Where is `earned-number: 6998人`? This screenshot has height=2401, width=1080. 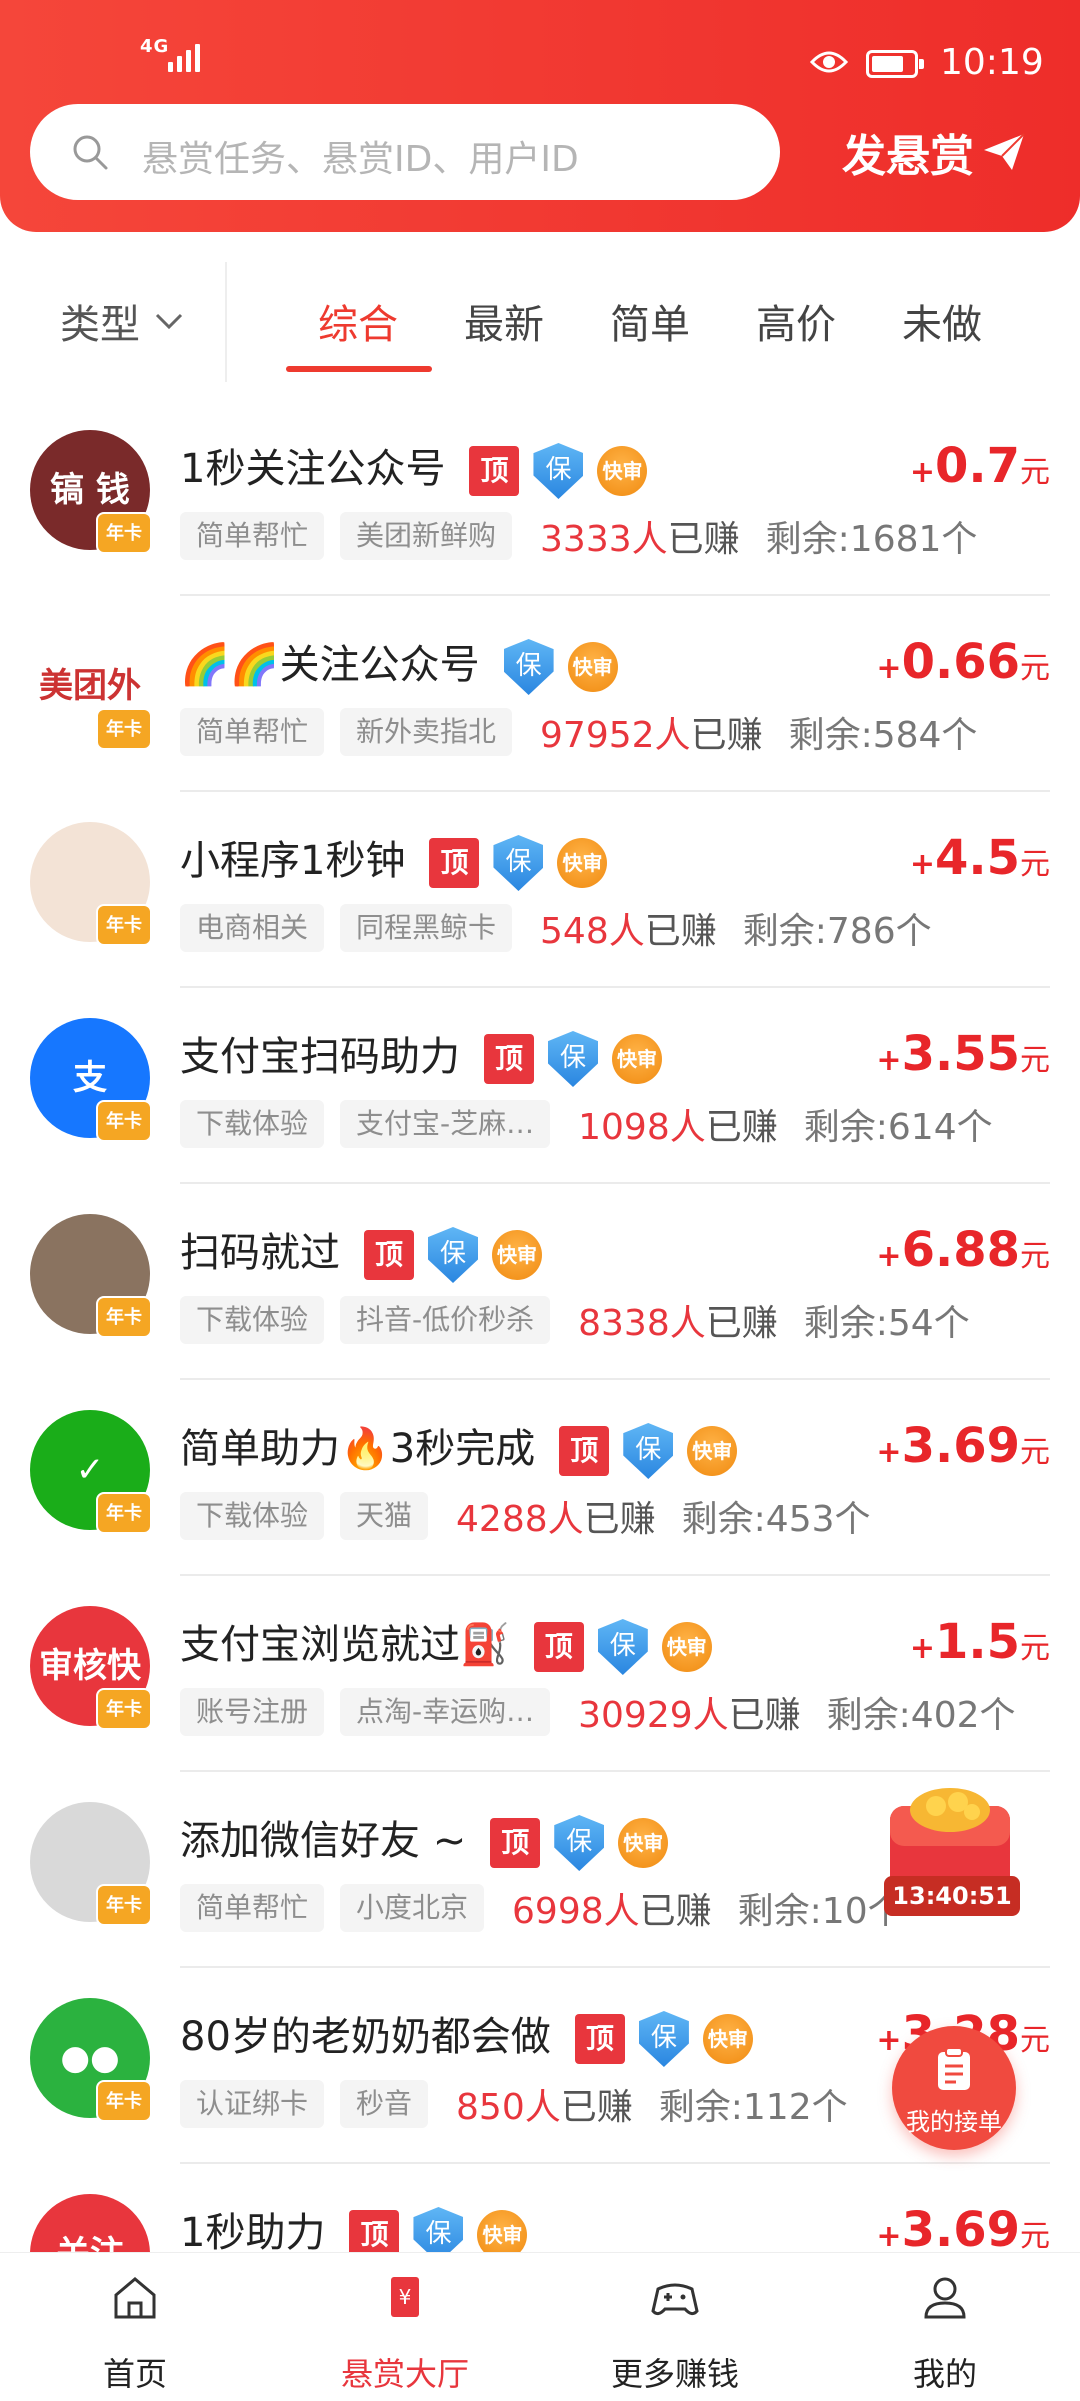
earned-number: 6998人 is located at coordinates (576, 1911).